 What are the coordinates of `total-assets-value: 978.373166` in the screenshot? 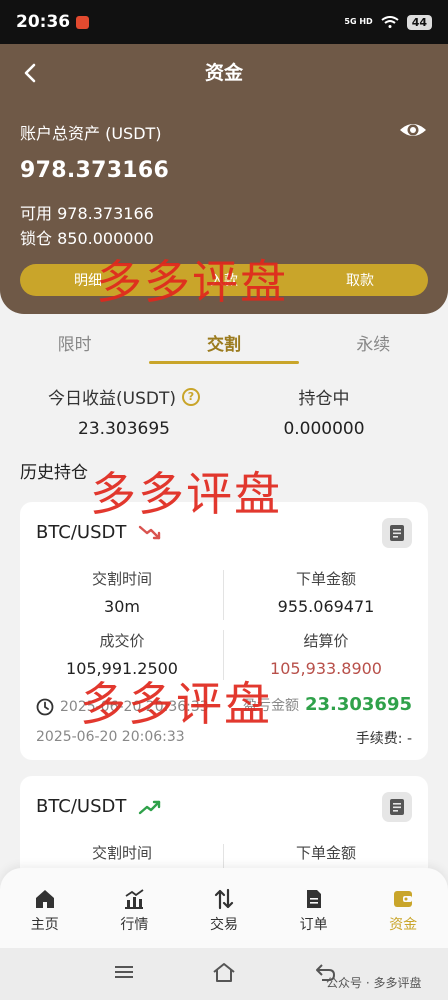 It's located at (95, 170).